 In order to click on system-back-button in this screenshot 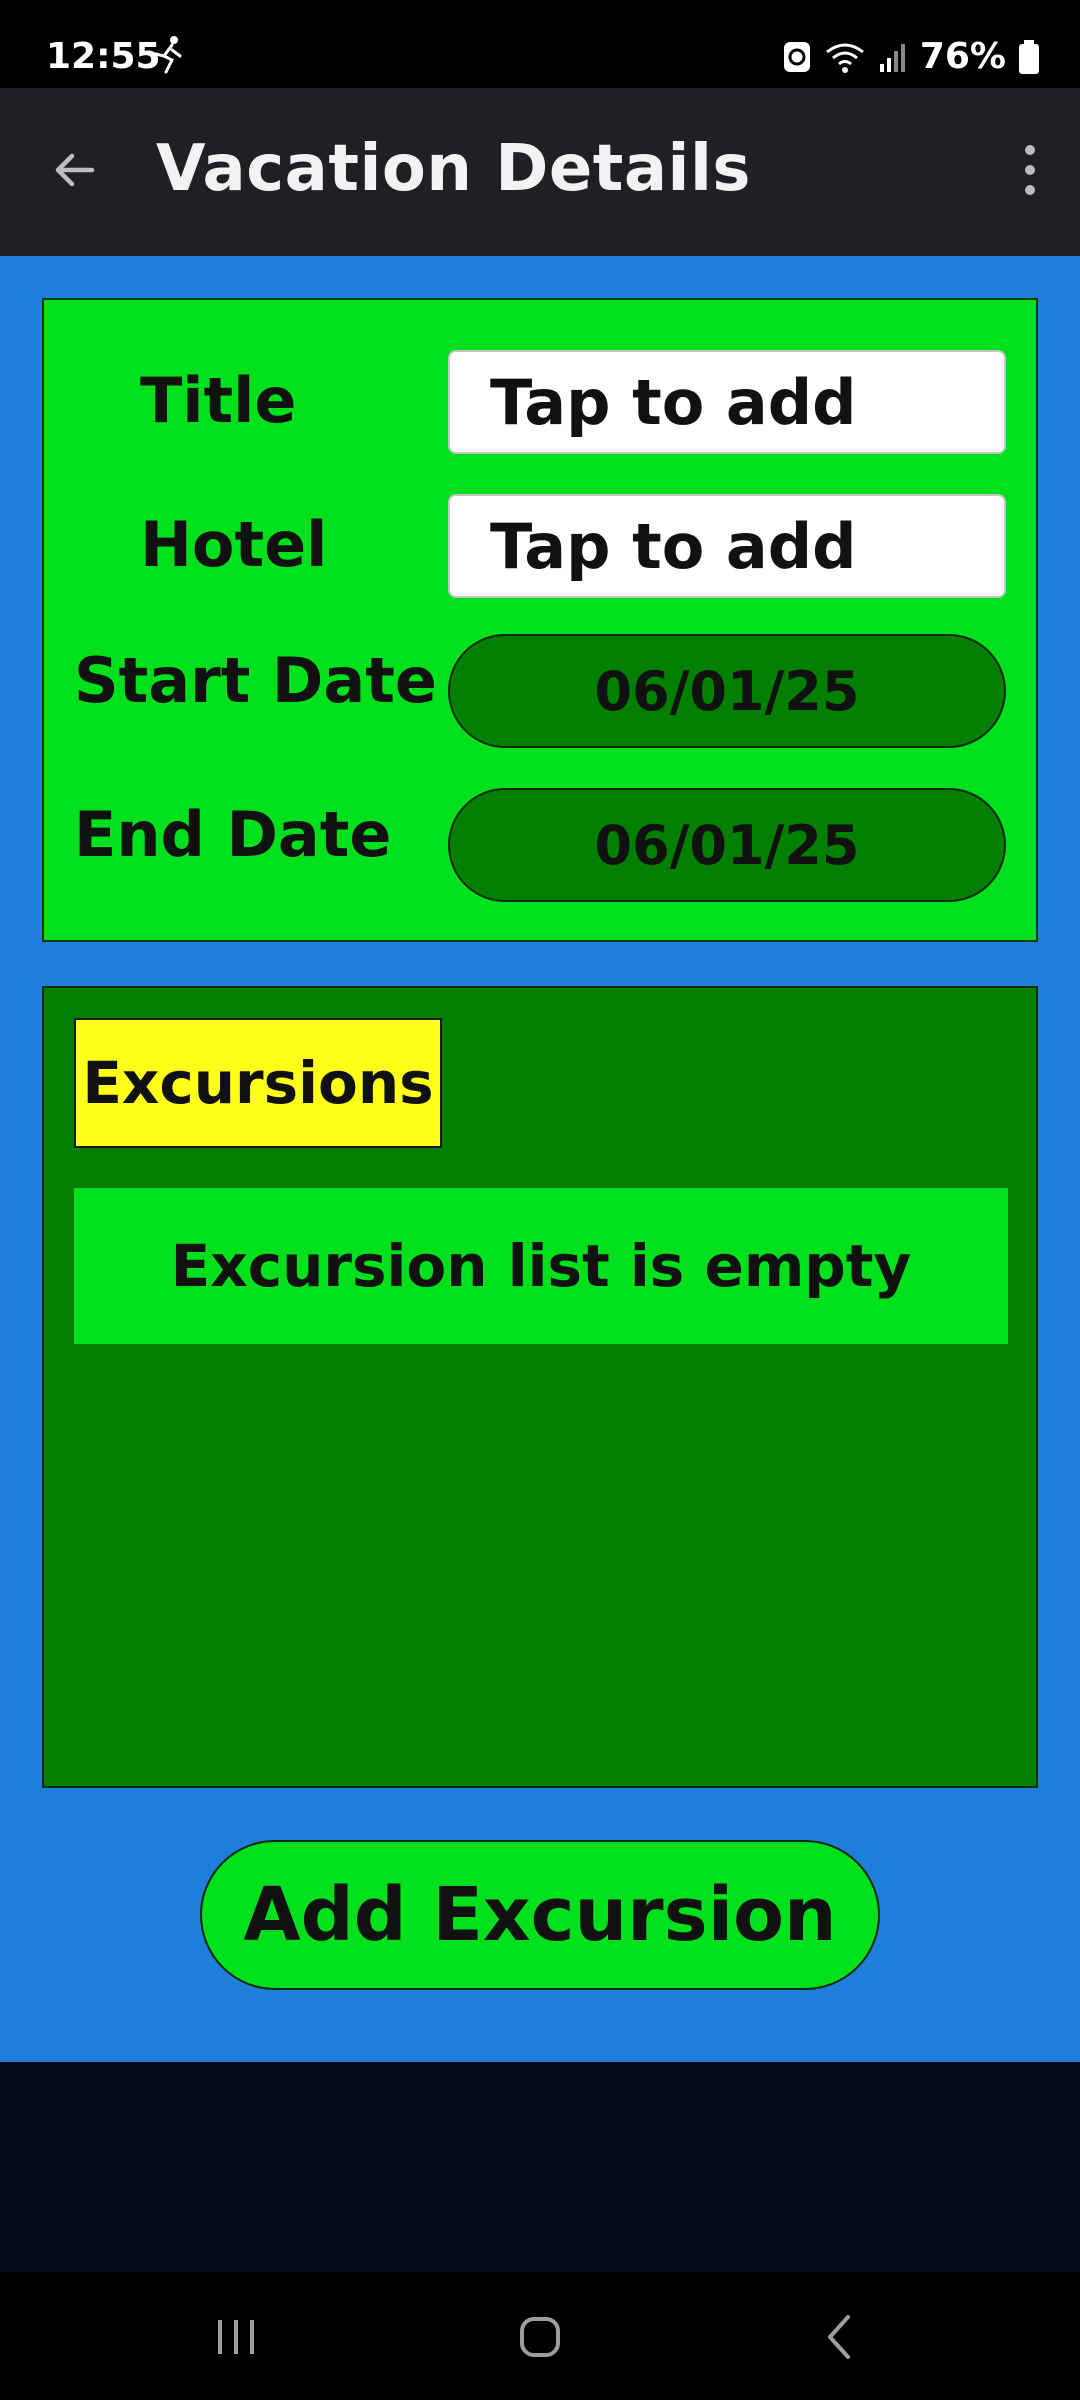, I will do `click(840, 2337)`.